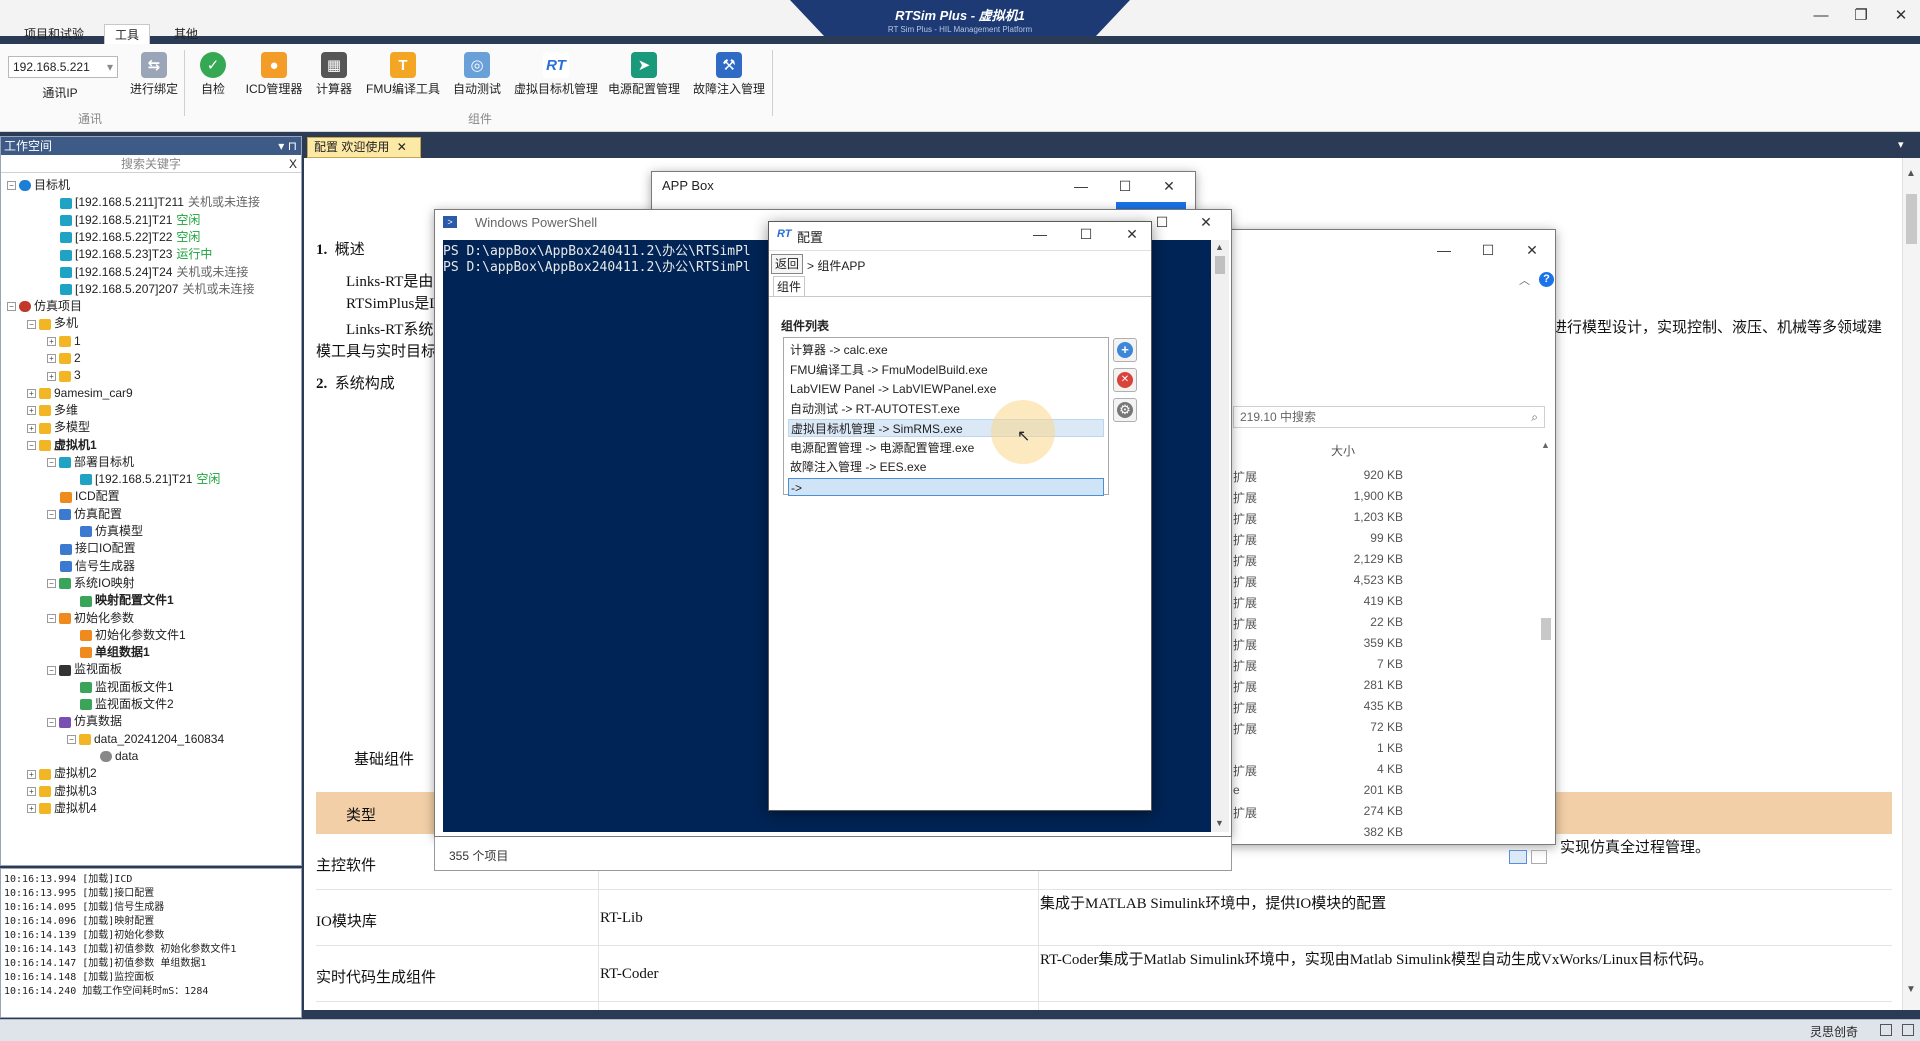 This screenshot has height=1041, width=1920. What do you see at coordinates (120, 704) in the screenshot?
I see `tree-item: 监视面板文件2` at bounding box center [120, 704].